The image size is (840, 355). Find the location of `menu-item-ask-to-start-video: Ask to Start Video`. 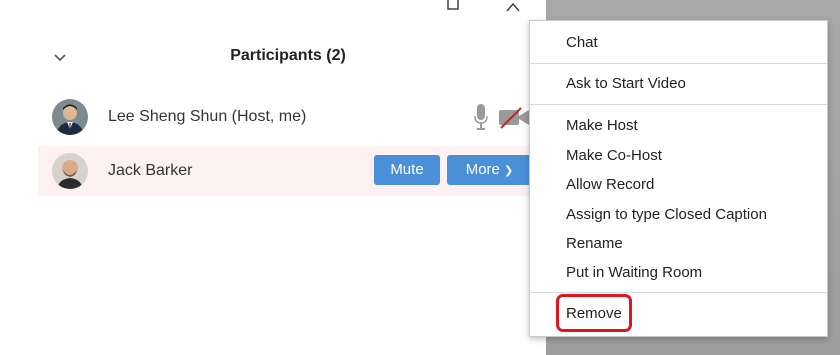

menu-item-ask-to-start-video: Ask to Start Video is located at coordinates (626, 83).